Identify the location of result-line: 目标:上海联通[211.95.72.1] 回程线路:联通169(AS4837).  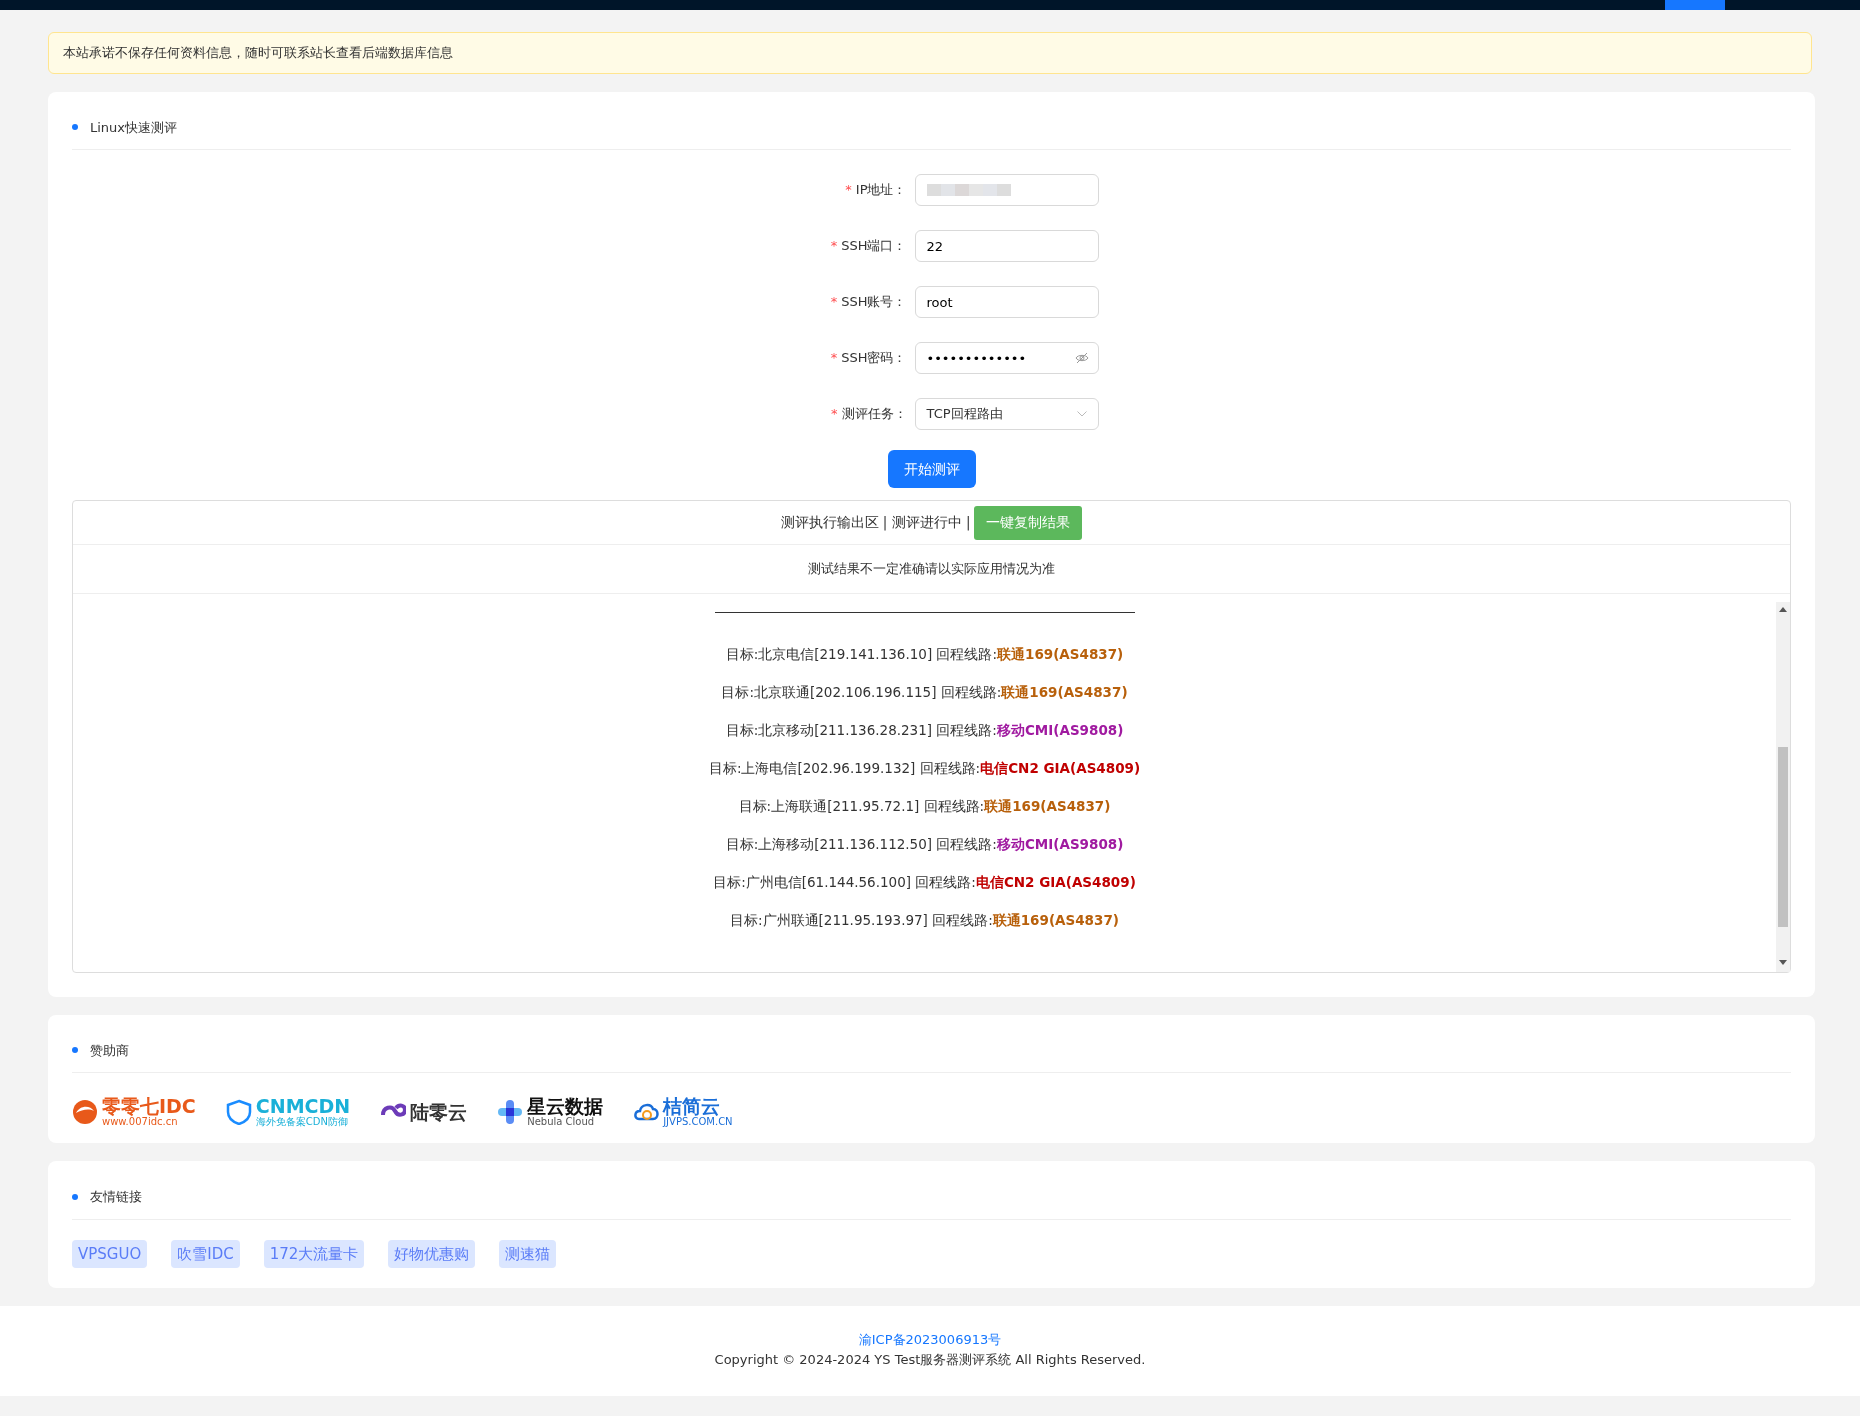
(924, 806).